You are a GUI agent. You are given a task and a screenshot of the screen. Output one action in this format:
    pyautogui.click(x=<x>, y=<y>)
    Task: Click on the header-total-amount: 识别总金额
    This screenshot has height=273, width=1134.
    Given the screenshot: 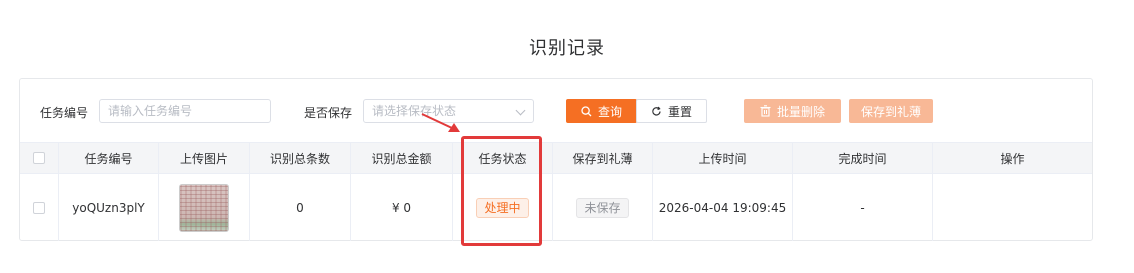 What is the action you would take?
    pyautogui.click(x=402, y=158)
    